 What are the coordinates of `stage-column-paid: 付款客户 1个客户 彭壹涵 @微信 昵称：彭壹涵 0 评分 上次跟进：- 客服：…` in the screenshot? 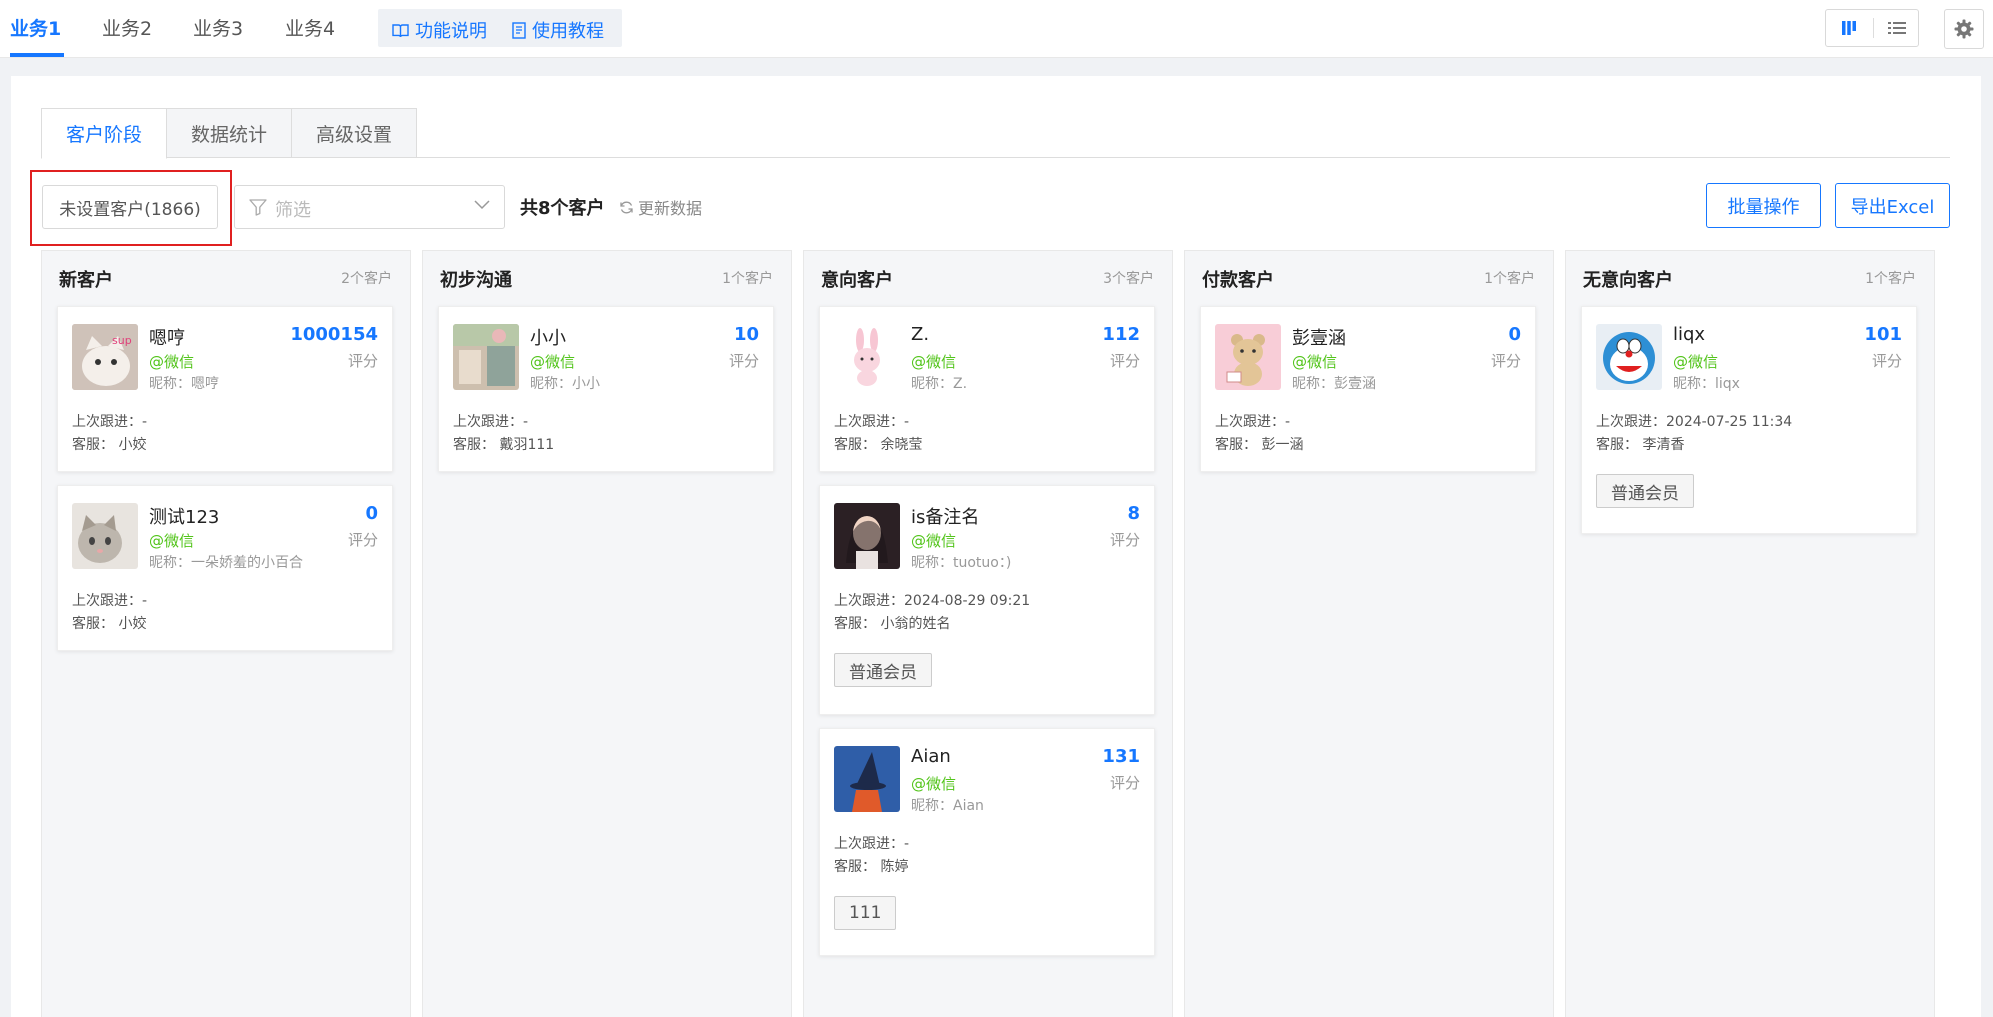 It's located at (1369, 633).